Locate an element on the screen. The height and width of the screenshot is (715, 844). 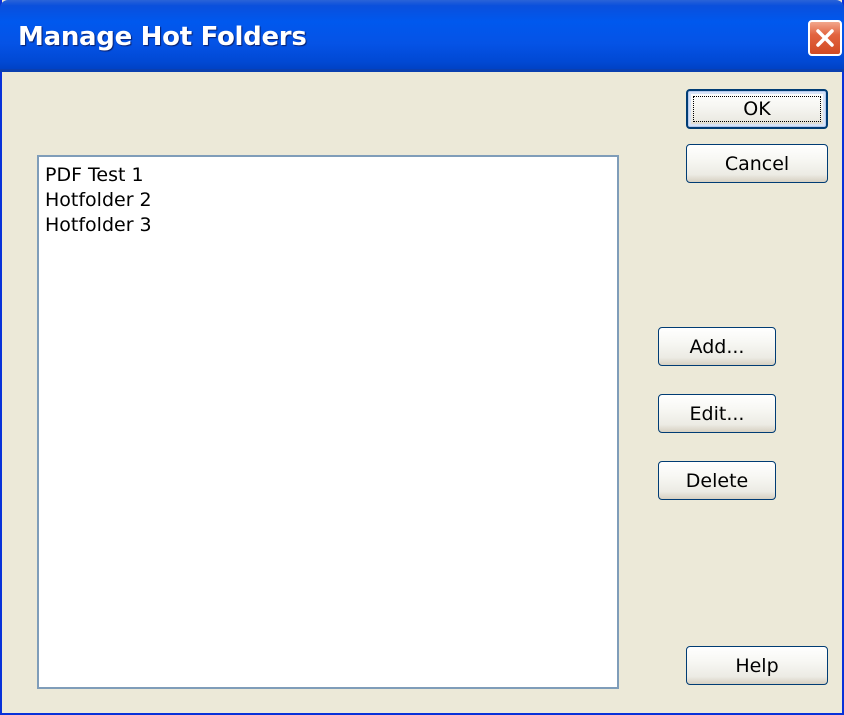
title-bar: Manage Hot Folders is located at coordinates (422, 36).